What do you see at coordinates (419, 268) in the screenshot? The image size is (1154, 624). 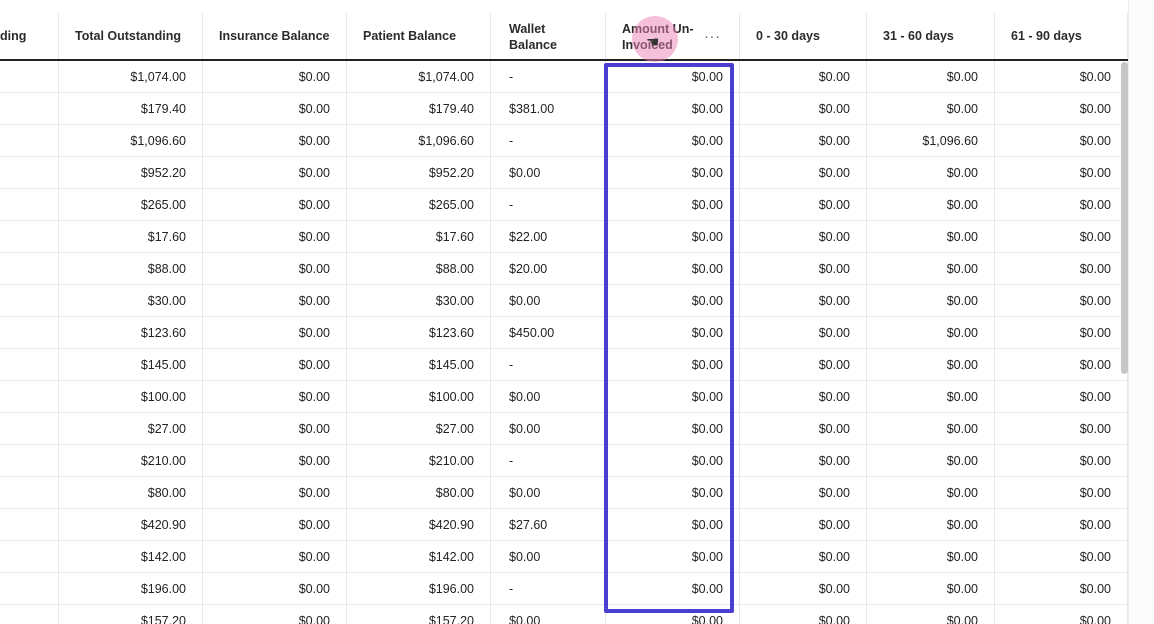 I see `cell-patient-balance: $88.00` at bounding box center [419, 268].